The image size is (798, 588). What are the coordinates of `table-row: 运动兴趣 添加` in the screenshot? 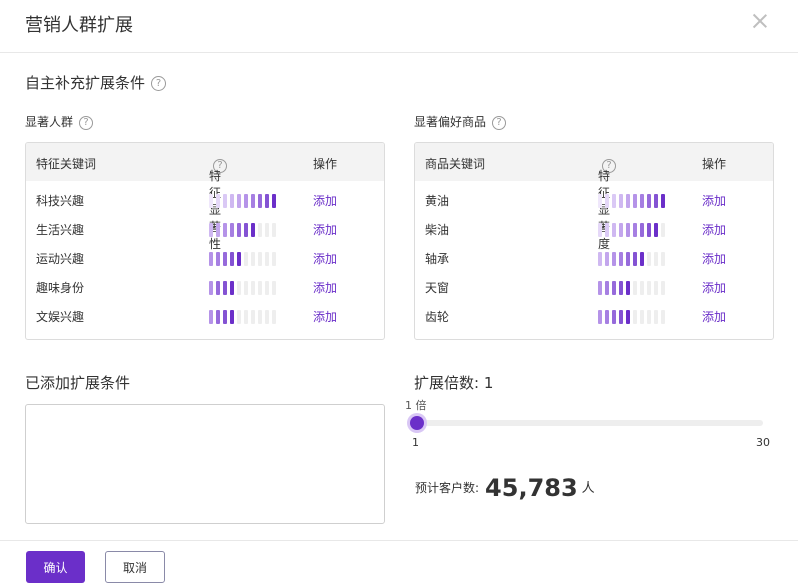 It's located at (205, 257).